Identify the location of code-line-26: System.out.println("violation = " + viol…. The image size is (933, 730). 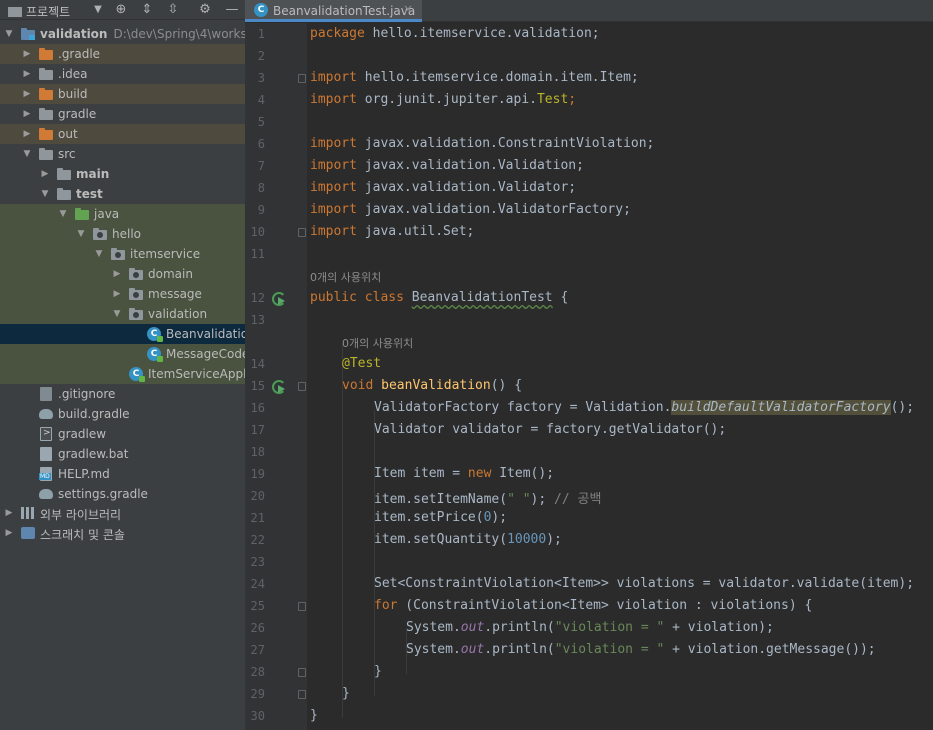
(590, 627).